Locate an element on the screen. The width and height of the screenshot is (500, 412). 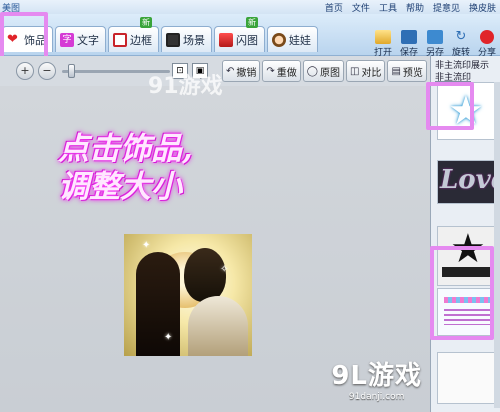
preview-button: ▤ 预览 is located at coordinates (407, 71).